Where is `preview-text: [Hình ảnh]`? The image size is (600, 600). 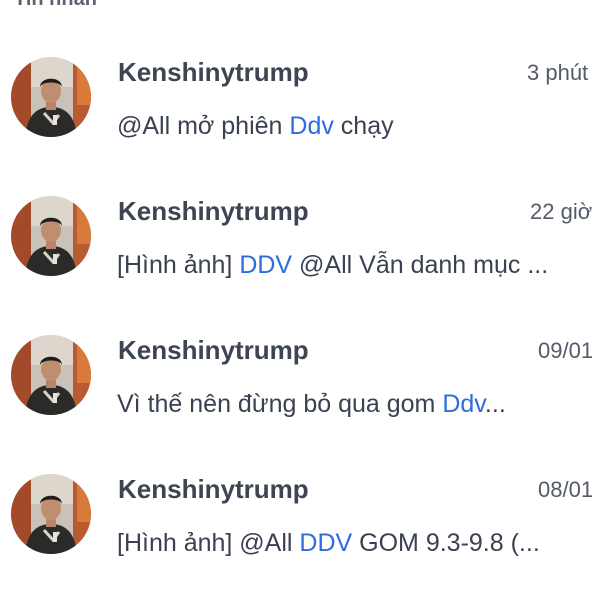 preview-text: [Hình ảnh] is located at coordinates (178, 265).